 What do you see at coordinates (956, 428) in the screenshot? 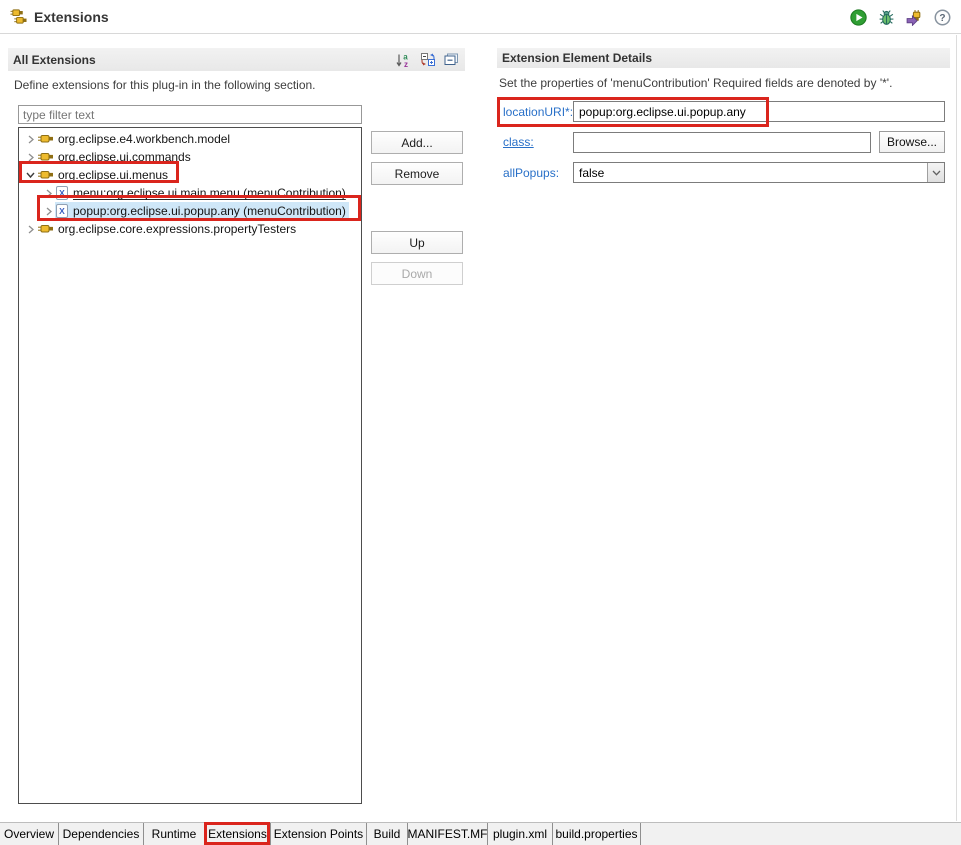
I see `panel-right-edge` at bounding box center [956, 428].